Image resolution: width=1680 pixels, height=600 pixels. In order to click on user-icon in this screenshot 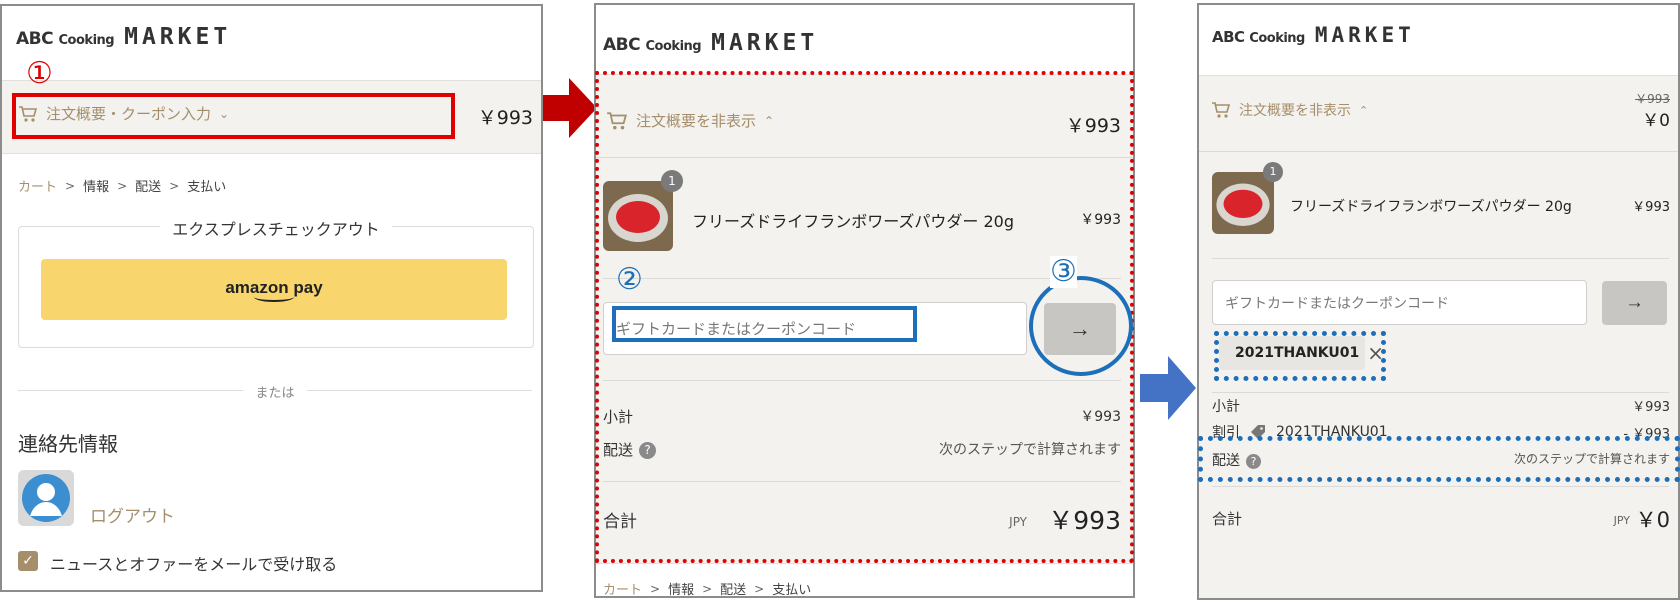, I will do `click(46, 498)`.